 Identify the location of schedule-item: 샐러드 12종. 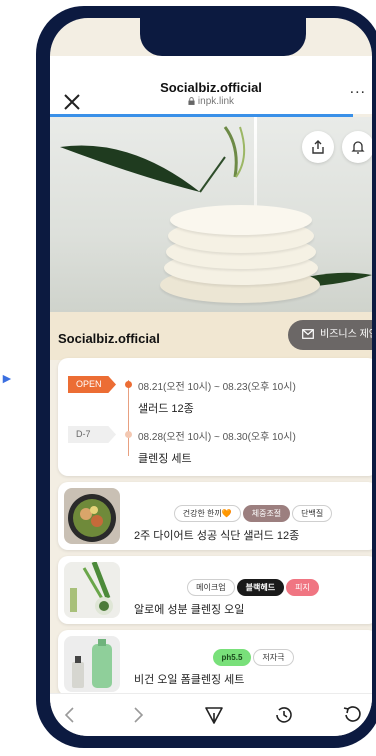
(166, 409).